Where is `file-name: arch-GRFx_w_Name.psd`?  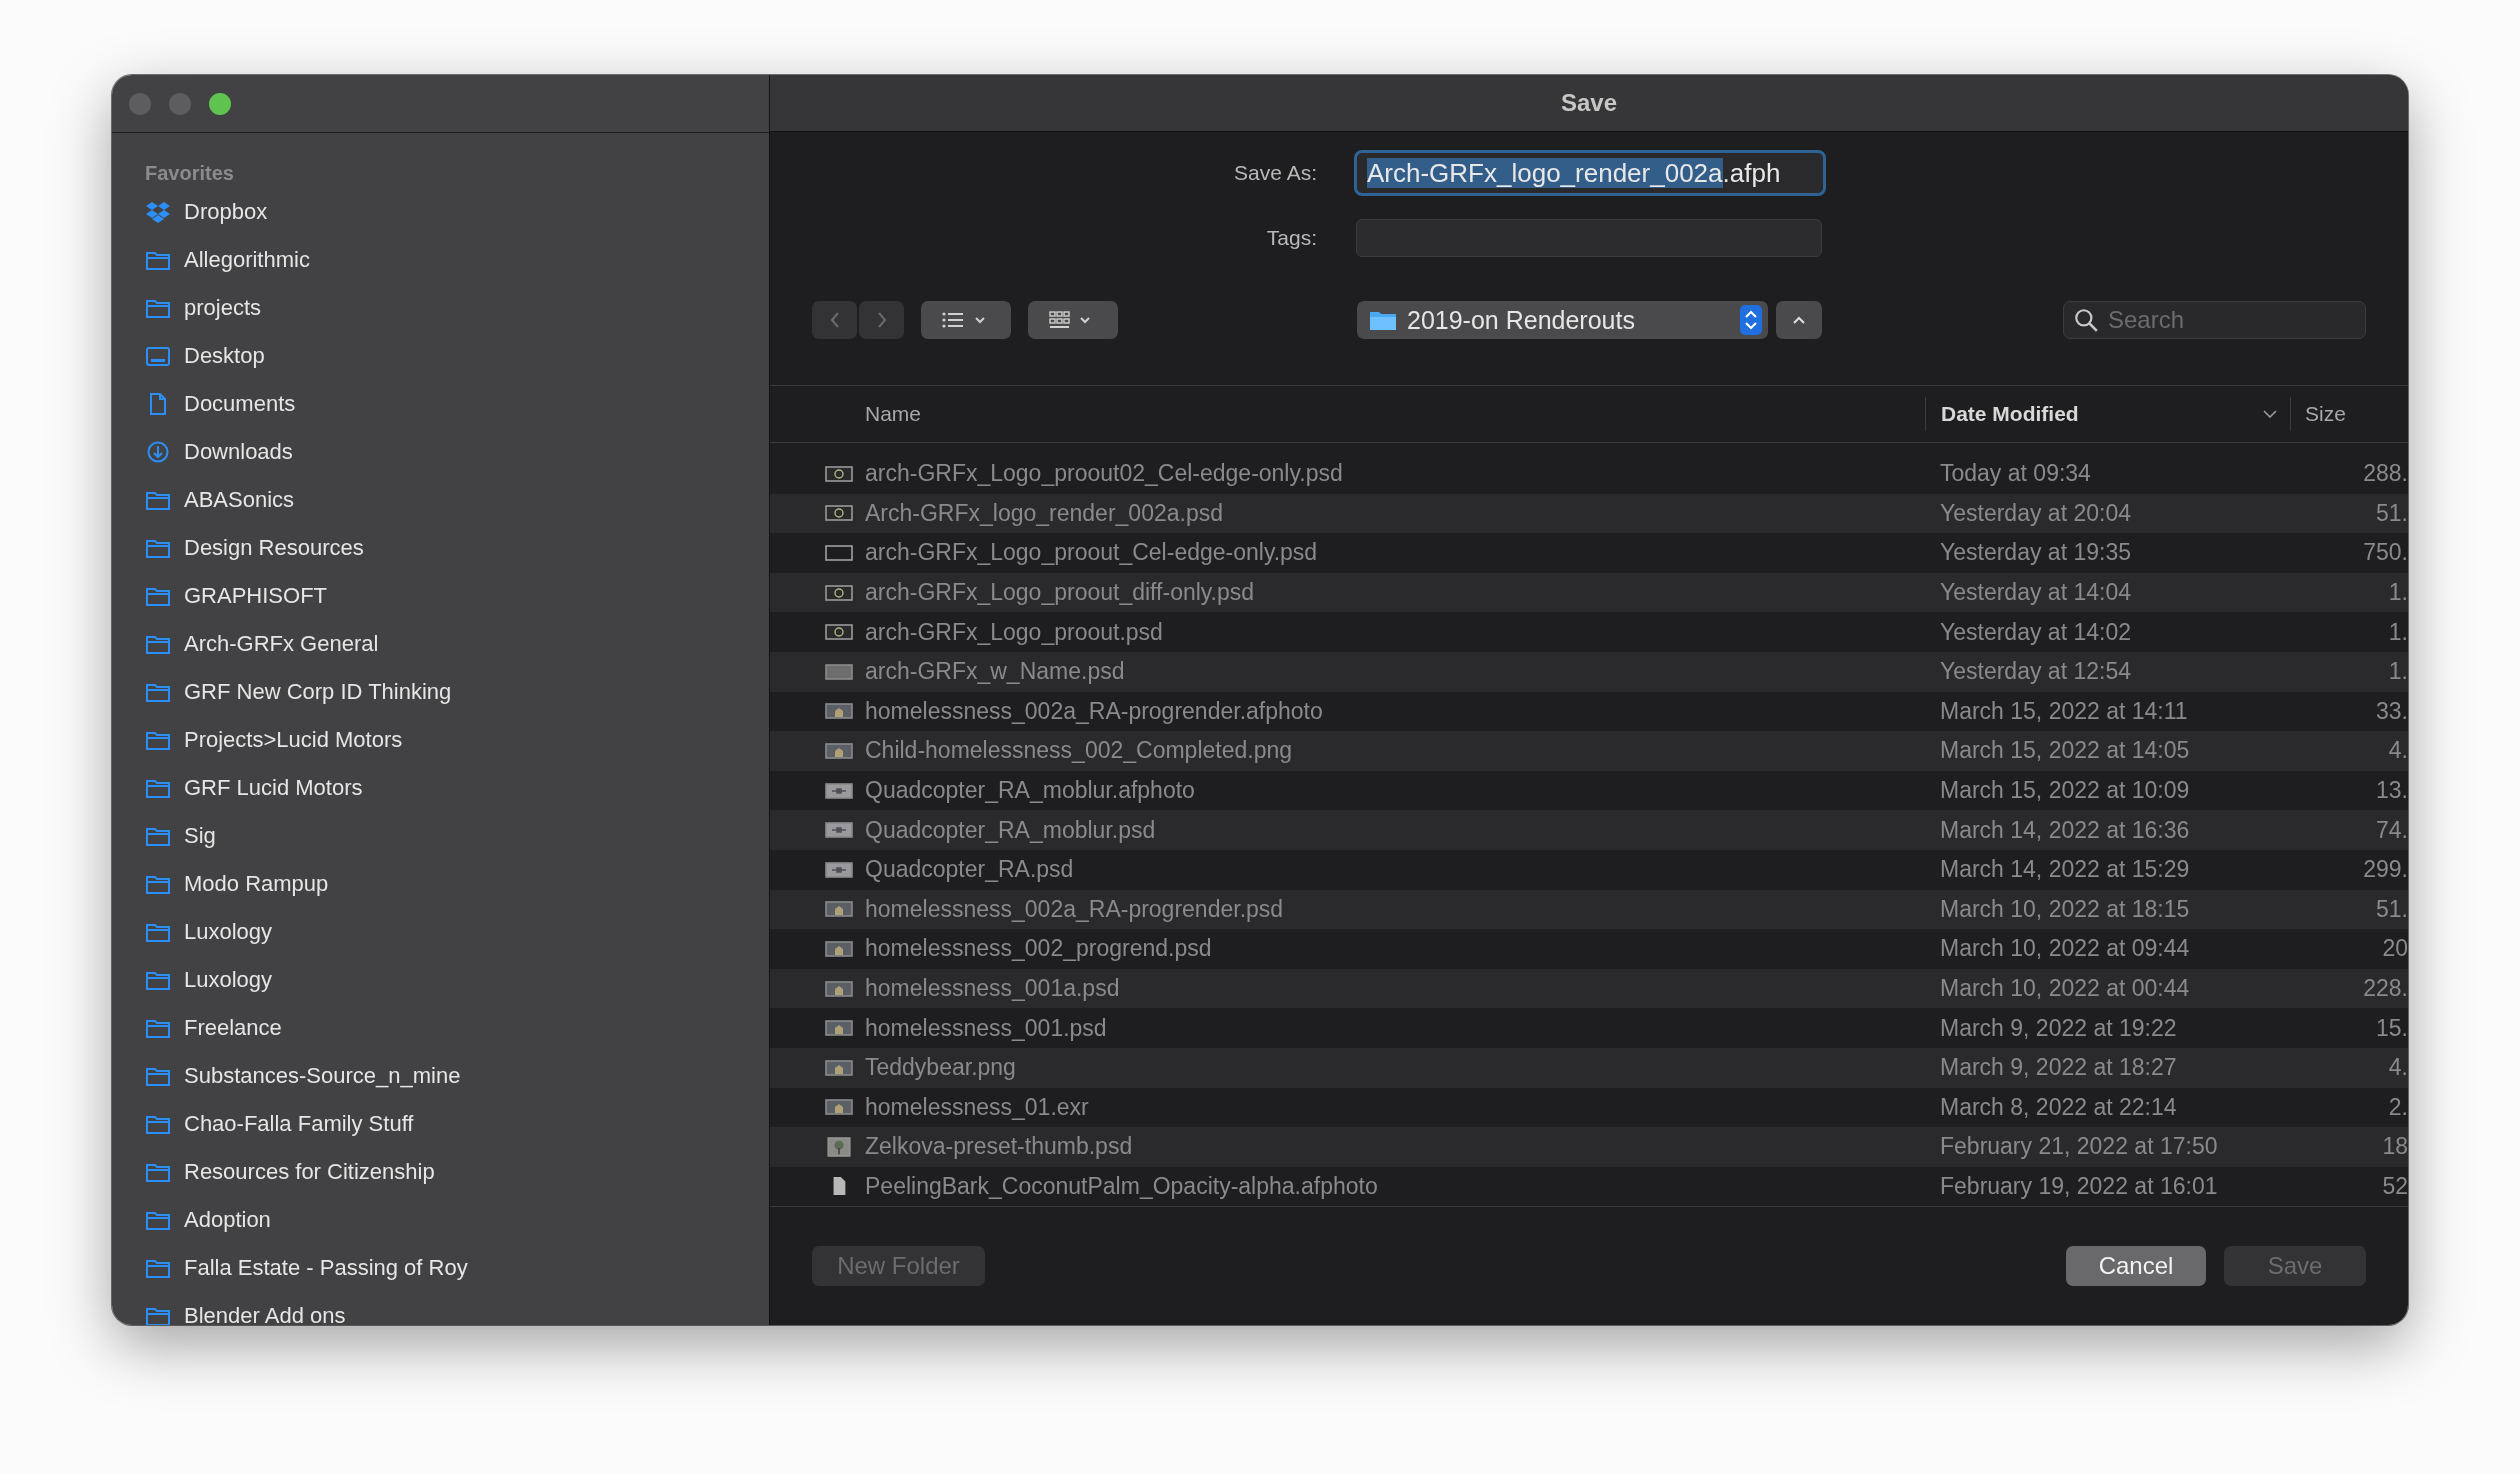 file-name: arch-GRFx_w_Name.psd is located at coordinates (995, 672).